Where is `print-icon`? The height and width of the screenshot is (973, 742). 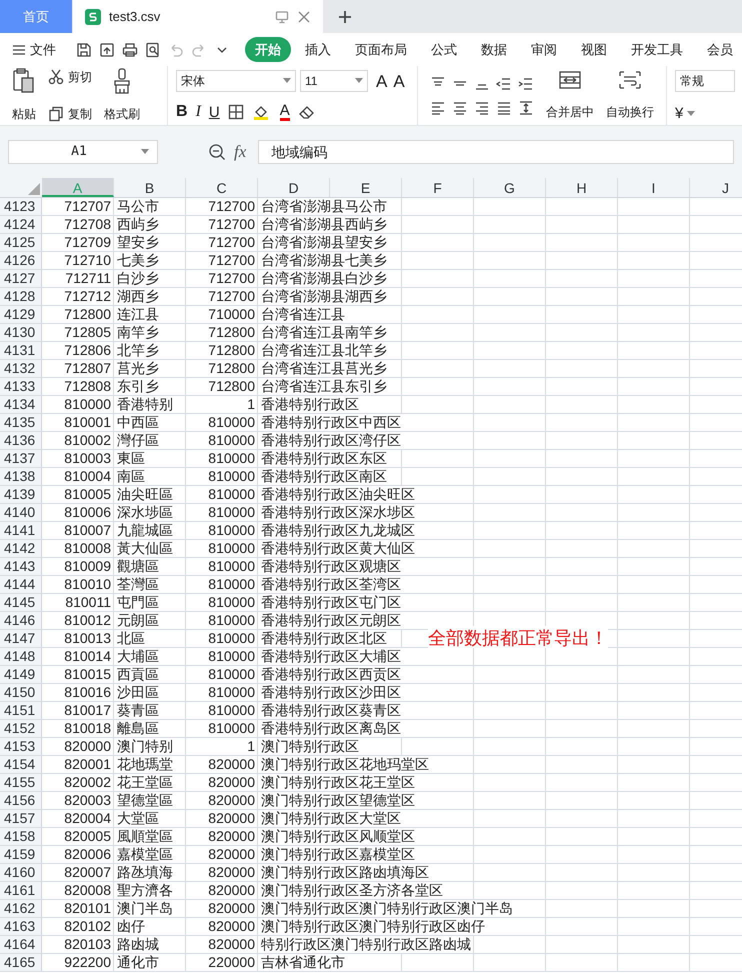 print-icon is located at coordinates (130, 50).